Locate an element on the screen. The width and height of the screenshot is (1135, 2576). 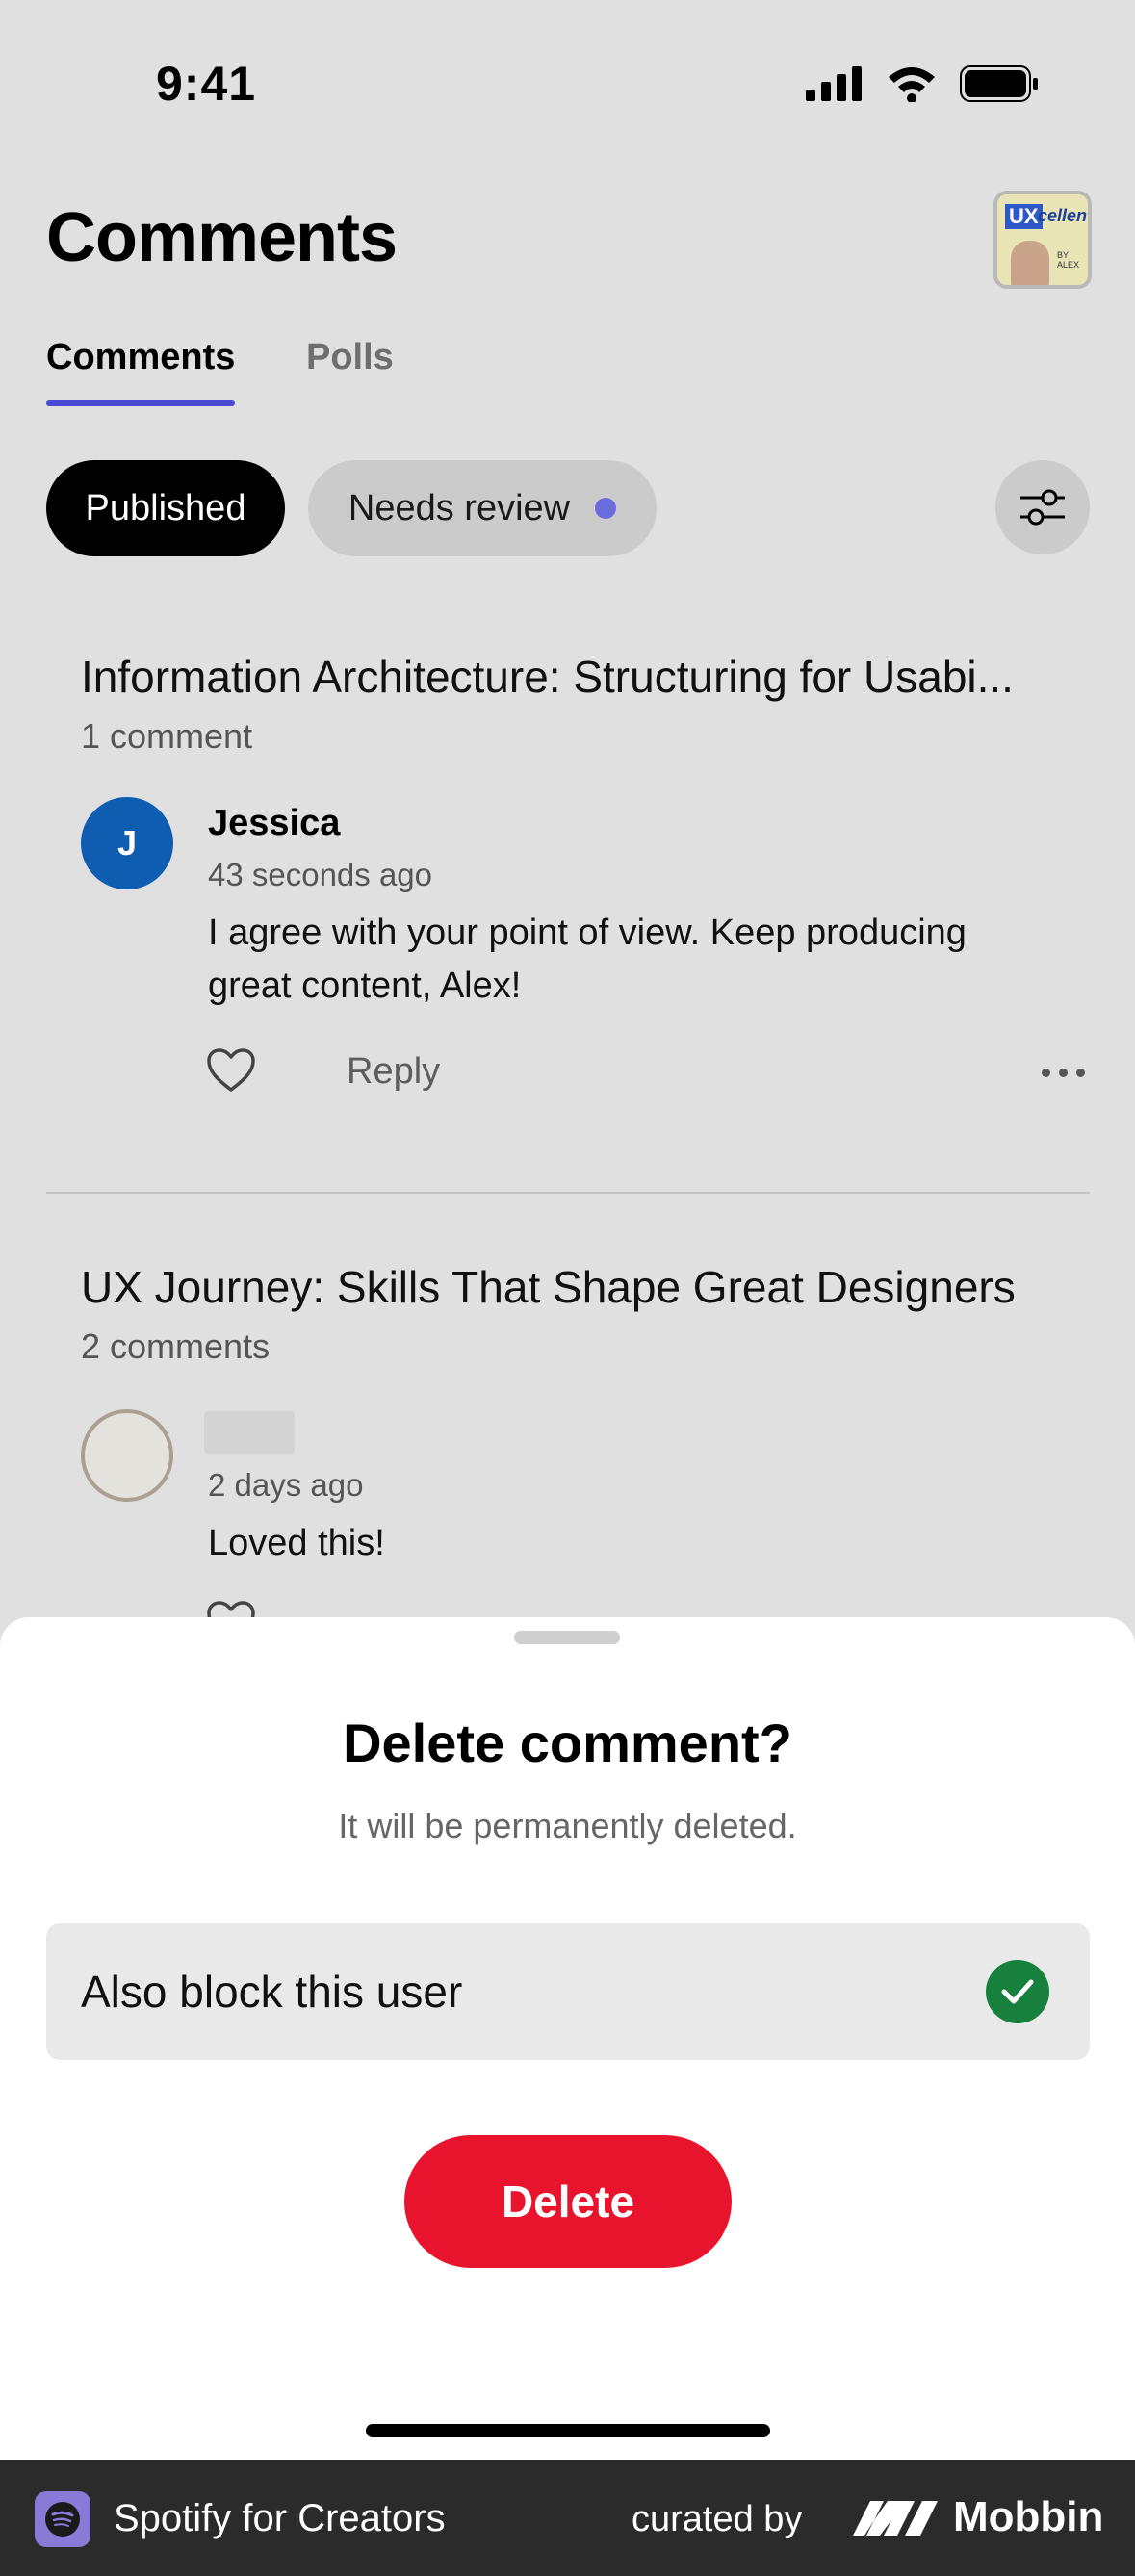
post-comment-count: 1 comment is located at coordinates (167, 736).